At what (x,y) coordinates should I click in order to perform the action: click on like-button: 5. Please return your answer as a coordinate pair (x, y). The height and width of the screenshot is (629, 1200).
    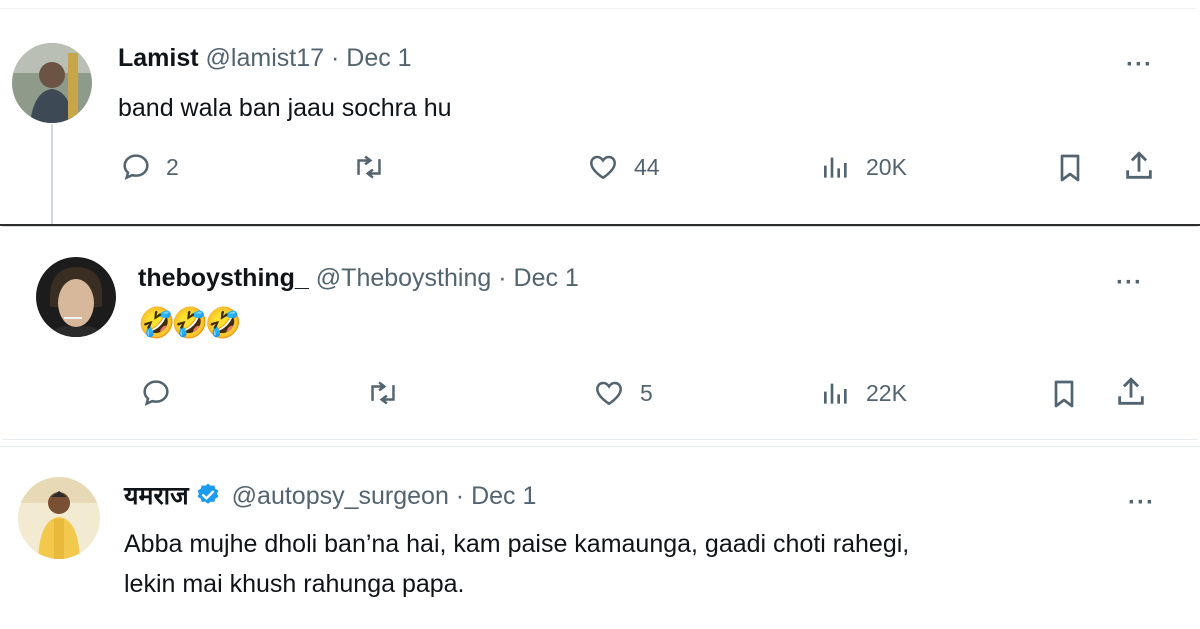
    Looking at the image, I should click on (622, 393).